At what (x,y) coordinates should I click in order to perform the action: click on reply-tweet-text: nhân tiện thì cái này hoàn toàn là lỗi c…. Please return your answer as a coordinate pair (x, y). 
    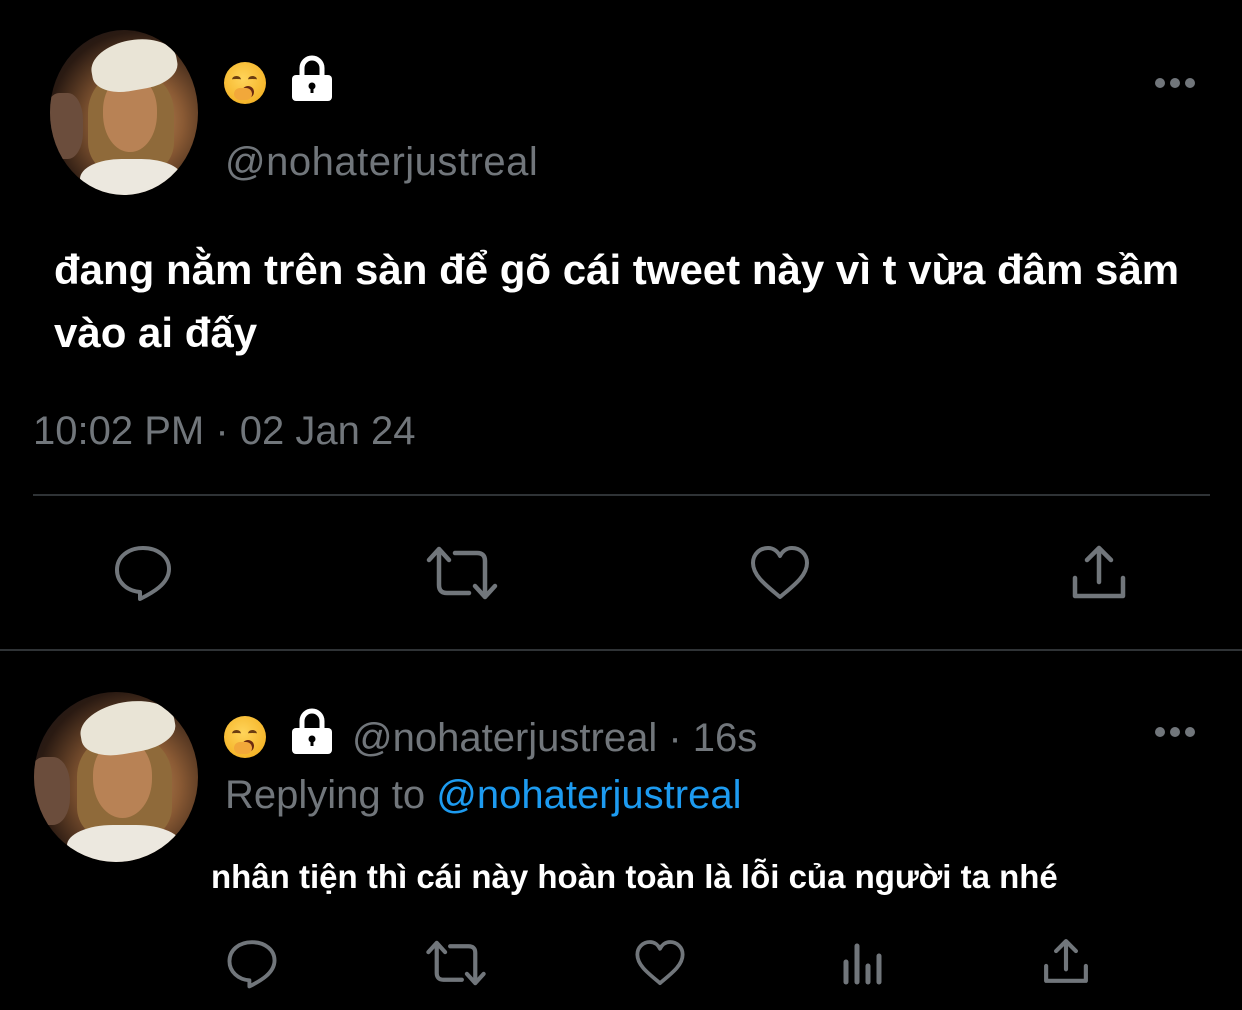
    Looking at the image, I should click on (634, 876).